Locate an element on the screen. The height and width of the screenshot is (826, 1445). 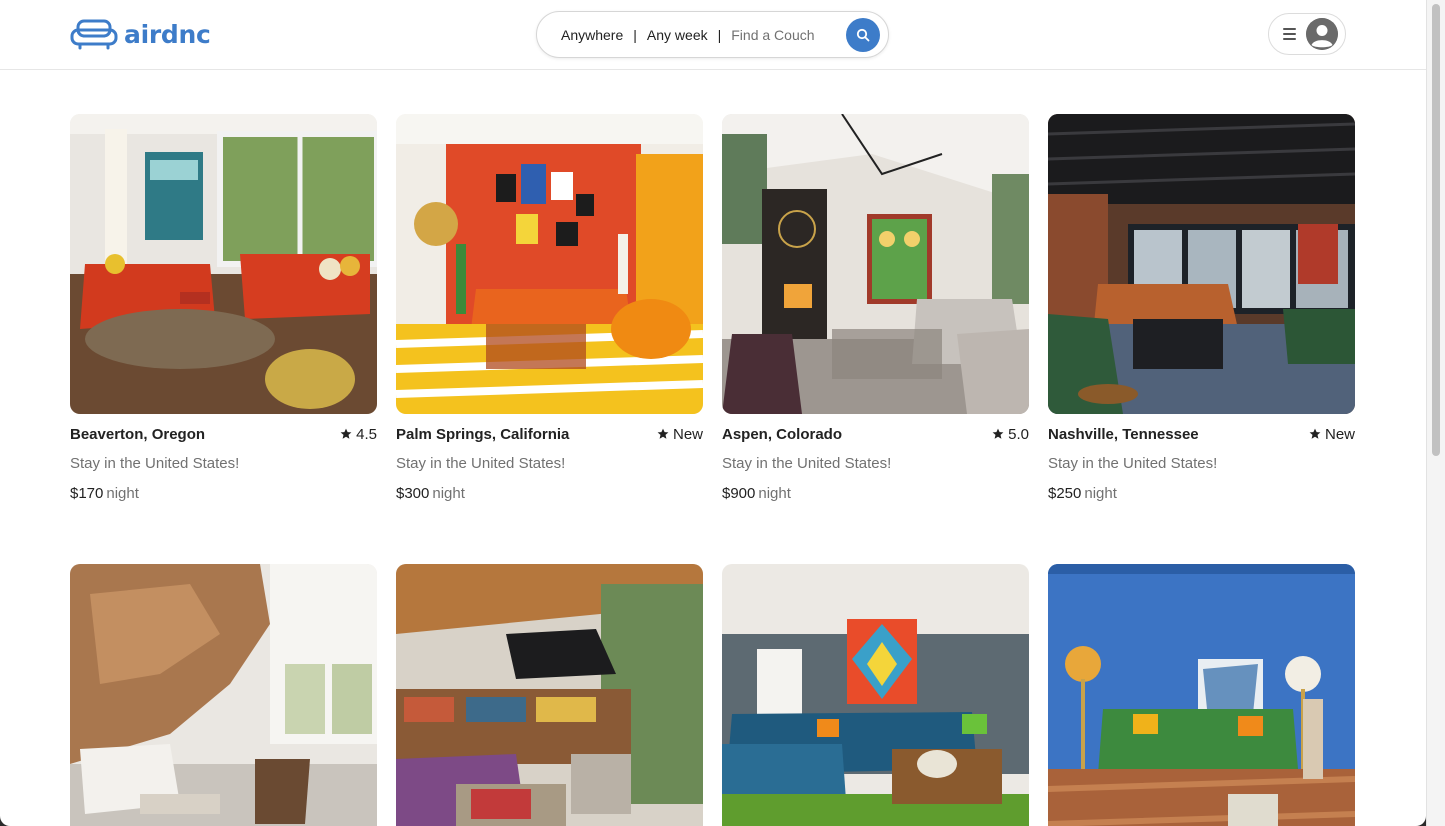
listing-rating: 4.5 is located at coordinates (358, 434).